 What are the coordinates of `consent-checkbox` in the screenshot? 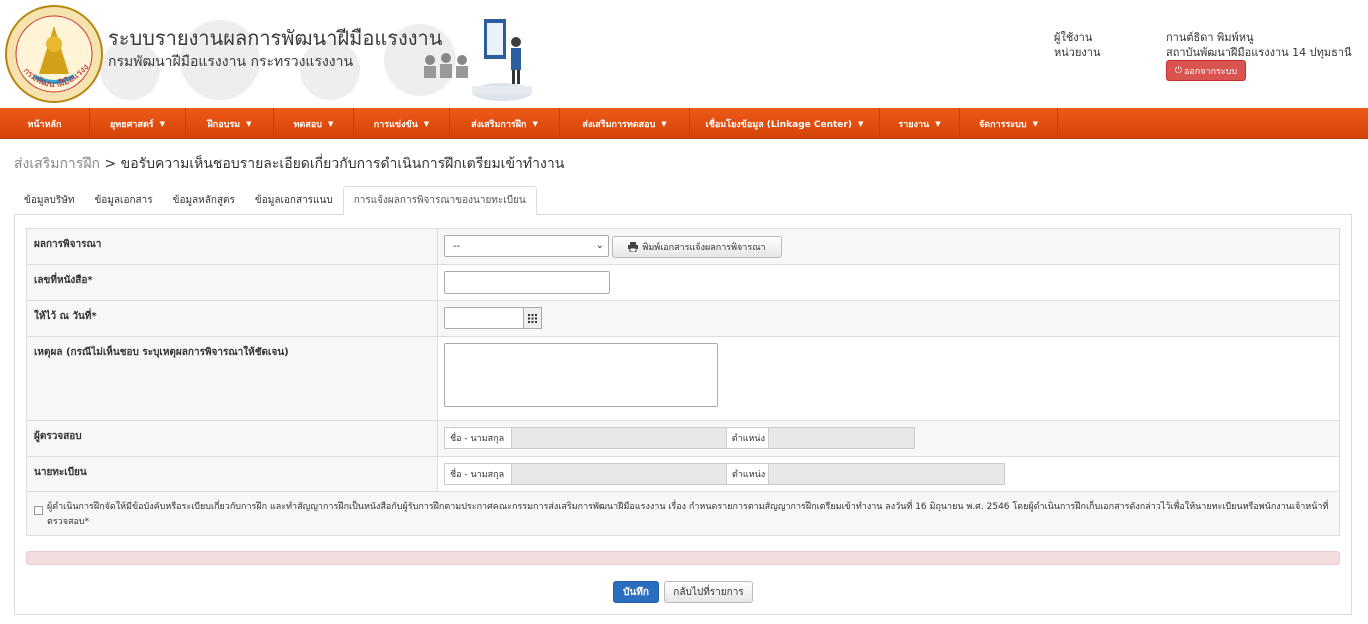 It's located at (38, 510).